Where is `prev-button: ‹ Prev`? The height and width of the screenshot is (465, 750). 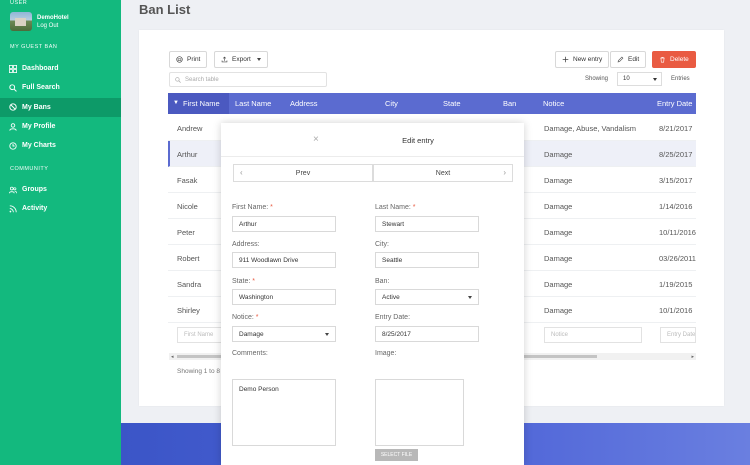 prev-button: ‹ Prev is located at coordinates (303, 173).